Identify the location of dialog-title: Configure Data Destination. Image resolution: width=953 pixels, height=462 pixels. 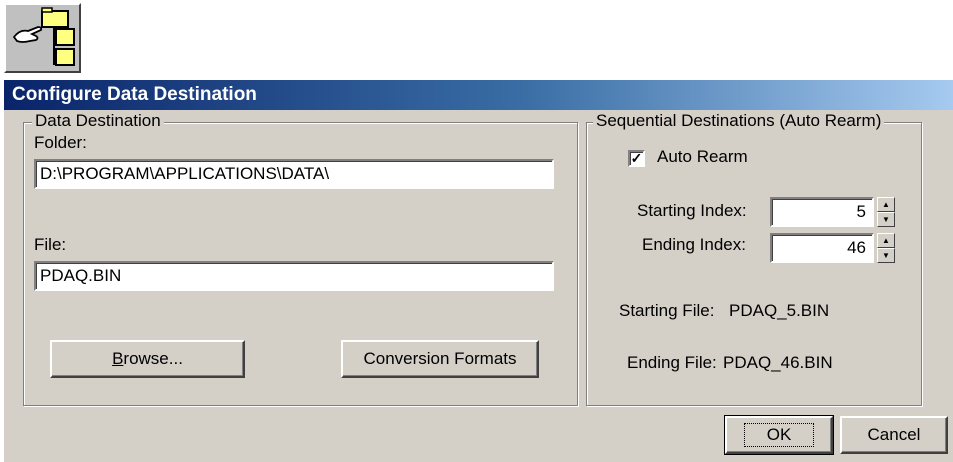
(478, 95).